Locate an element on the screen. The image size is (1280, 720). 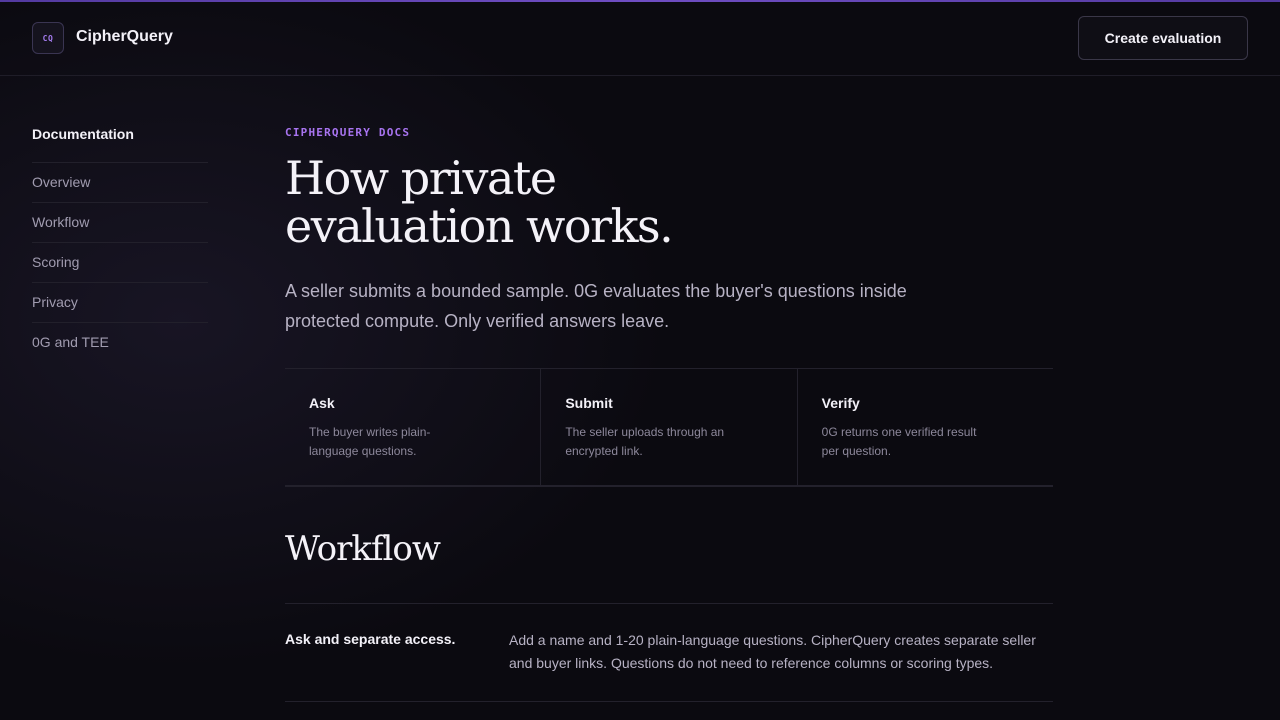
sidebar-item-overview: Overview is located at coordinates (120, 182).